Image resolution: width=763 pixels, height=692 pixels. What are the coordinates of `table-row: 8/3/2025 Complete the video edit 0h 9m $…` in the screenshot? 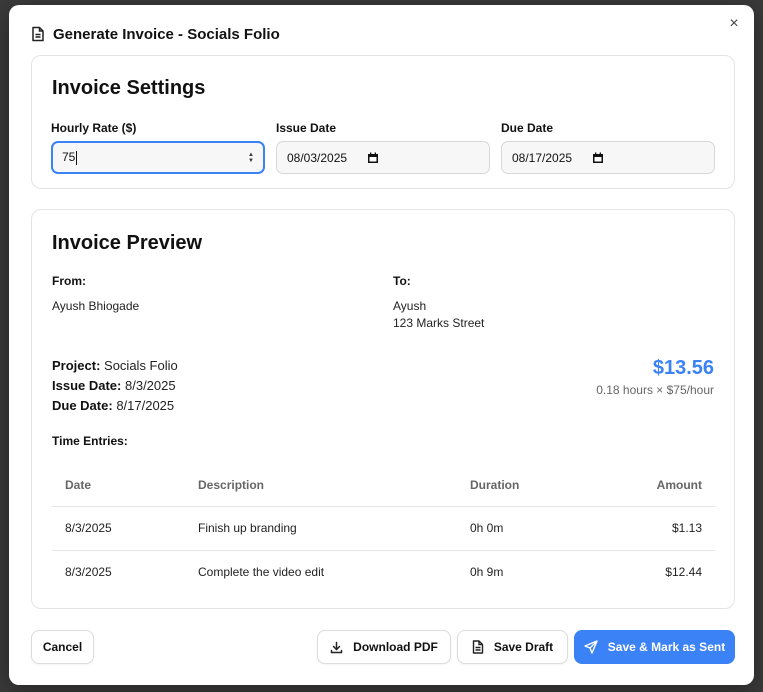 It's located at (383, 572).